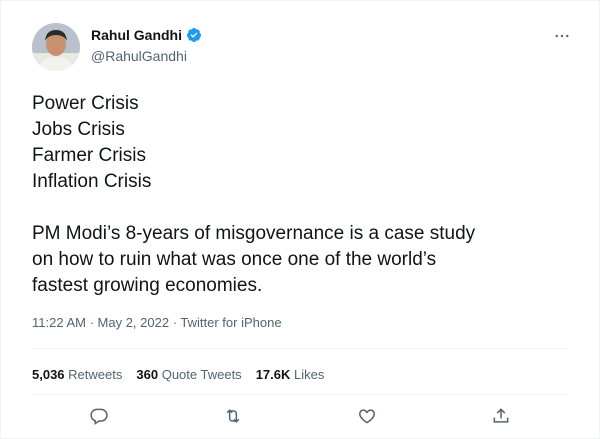 The width and height of the screenshot is (600, 439). What do you see at coordinates (85, 103) in the screenshot?
I see `tweet-line: Power Crisis` at bounding box center [85, 103].